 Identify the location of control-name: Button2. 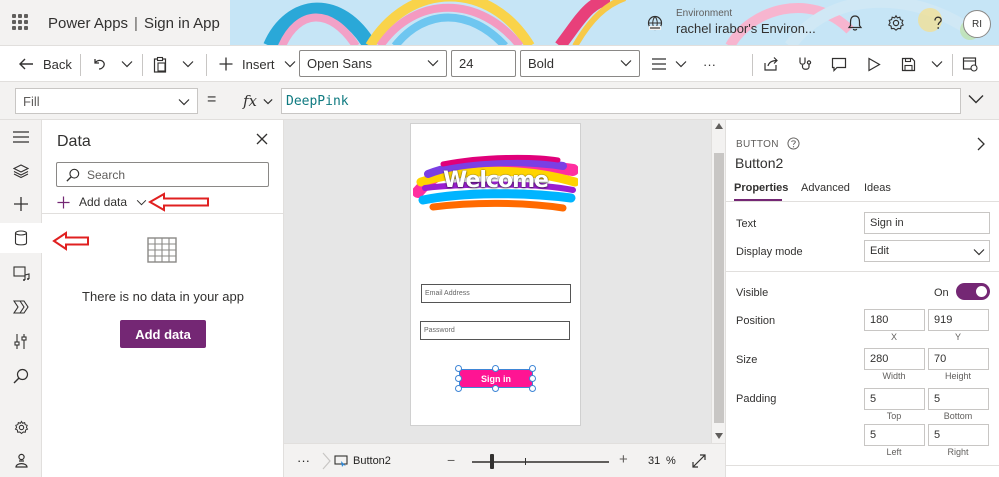
(759, 163).